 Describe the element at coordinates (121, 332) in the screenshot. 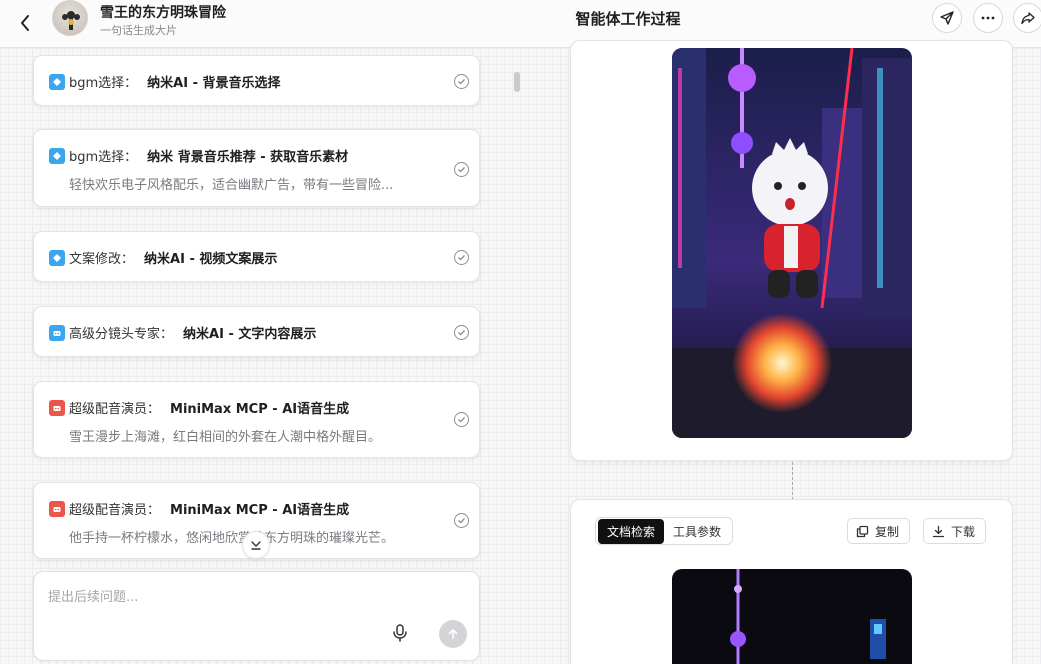

I see `step-agent-name: 高级分镜头专家：` at that location.